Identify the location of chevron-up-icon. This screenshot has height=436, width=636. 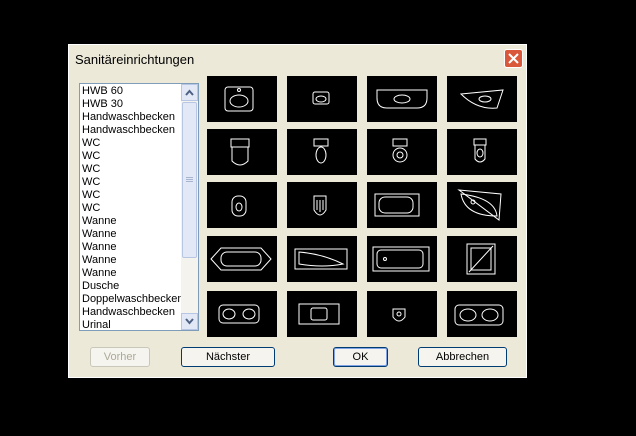
(189, 92).